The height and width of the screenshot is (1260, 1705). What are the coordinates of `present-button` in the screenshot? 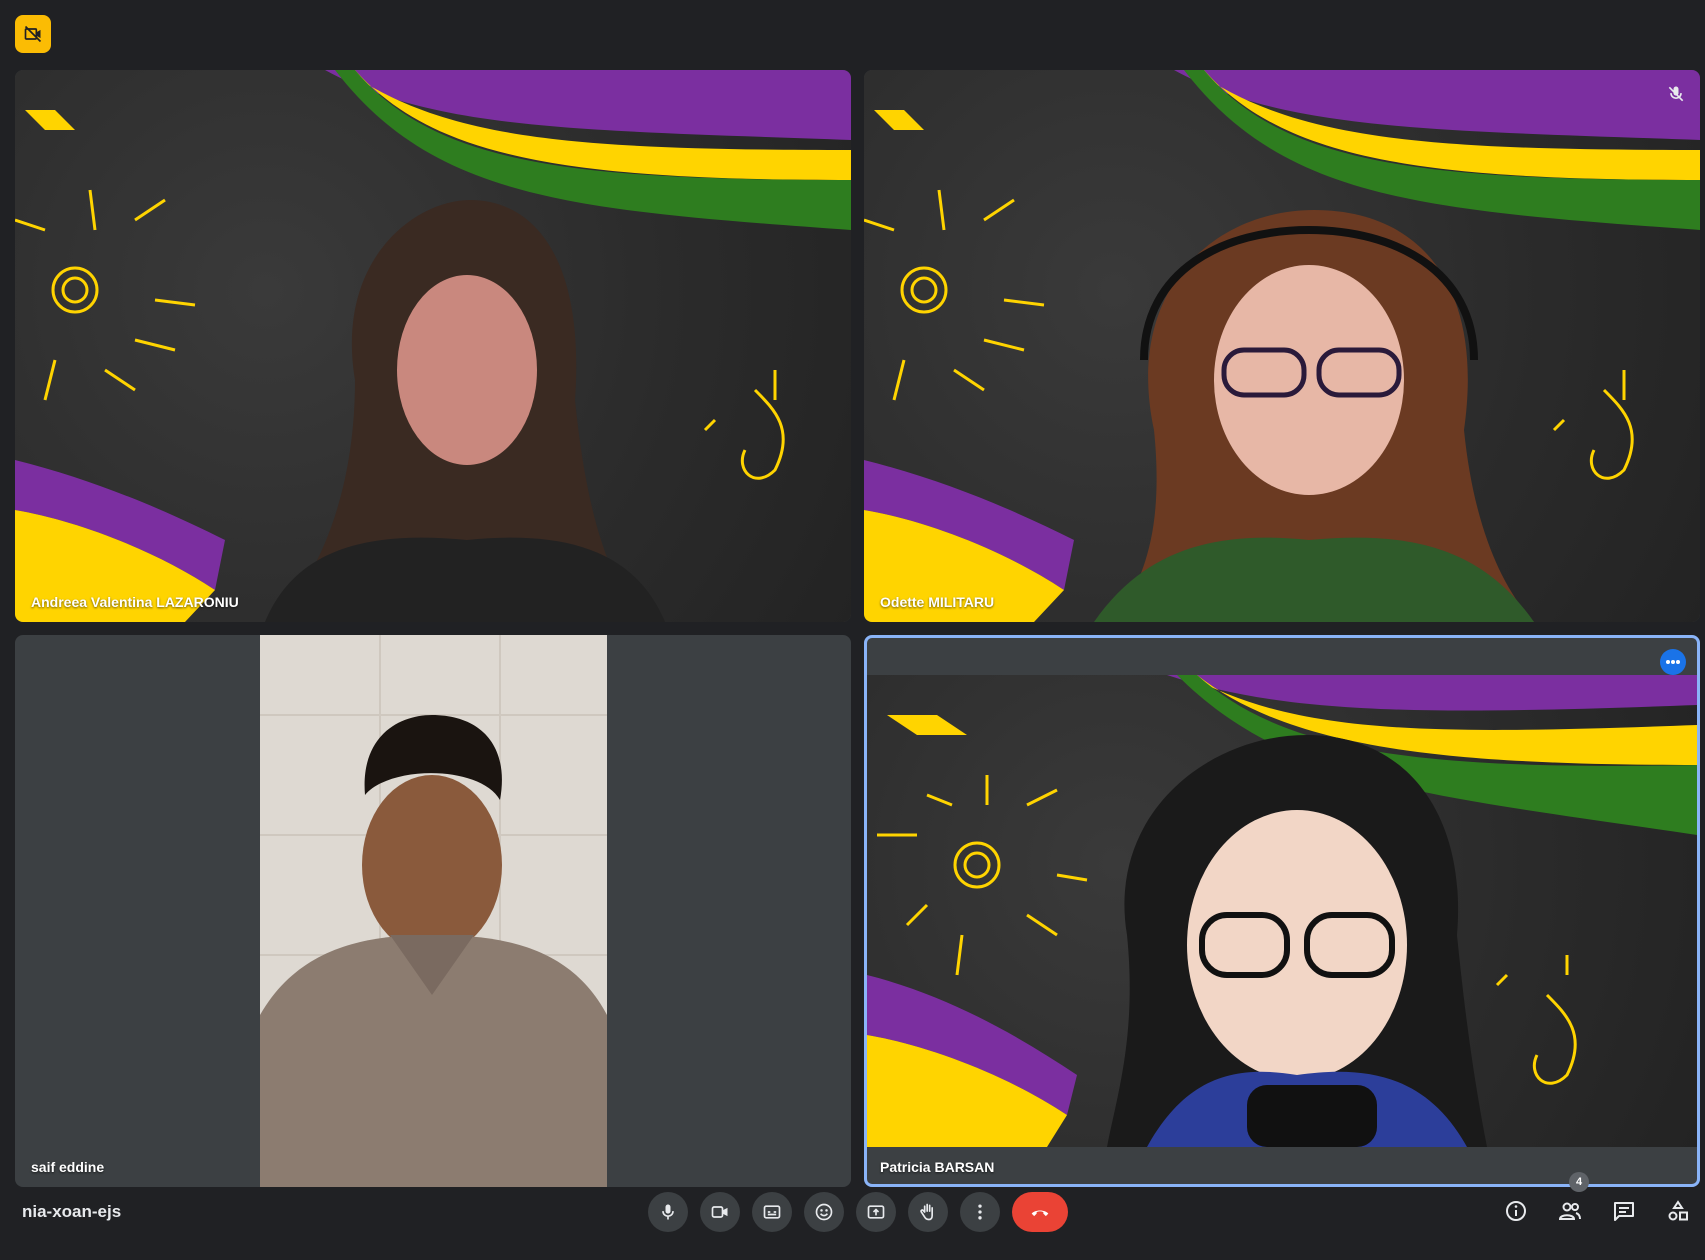 It's located at (876, 1212).